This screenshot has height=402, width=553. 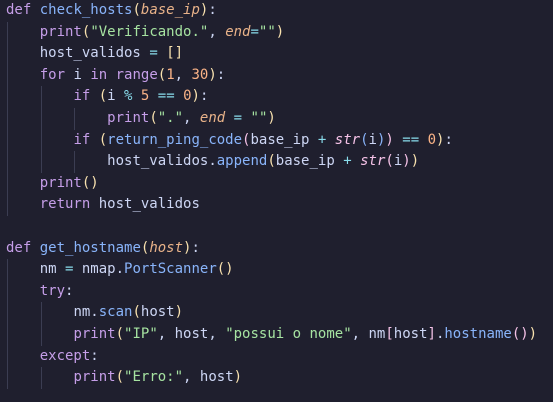 I want to click on code-line: print("Verificando.", end=""), so click(x=279, y=32).